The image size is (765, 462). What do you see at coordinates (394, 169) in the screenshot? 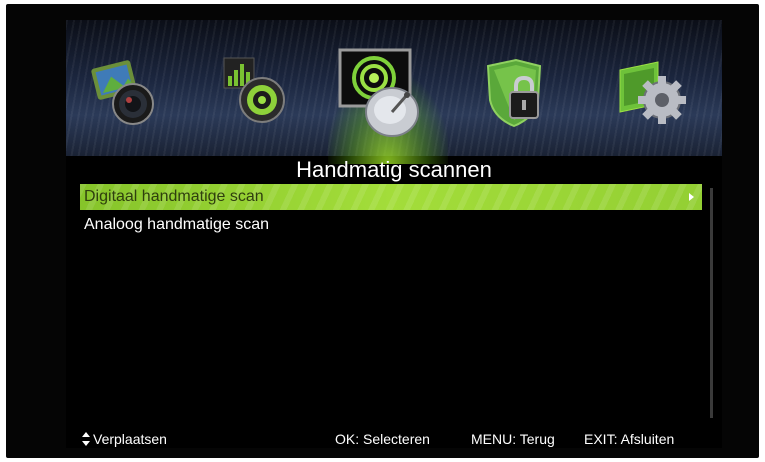
I see `menu-title: Handmatig scannen` at bounding box center [394, 169].